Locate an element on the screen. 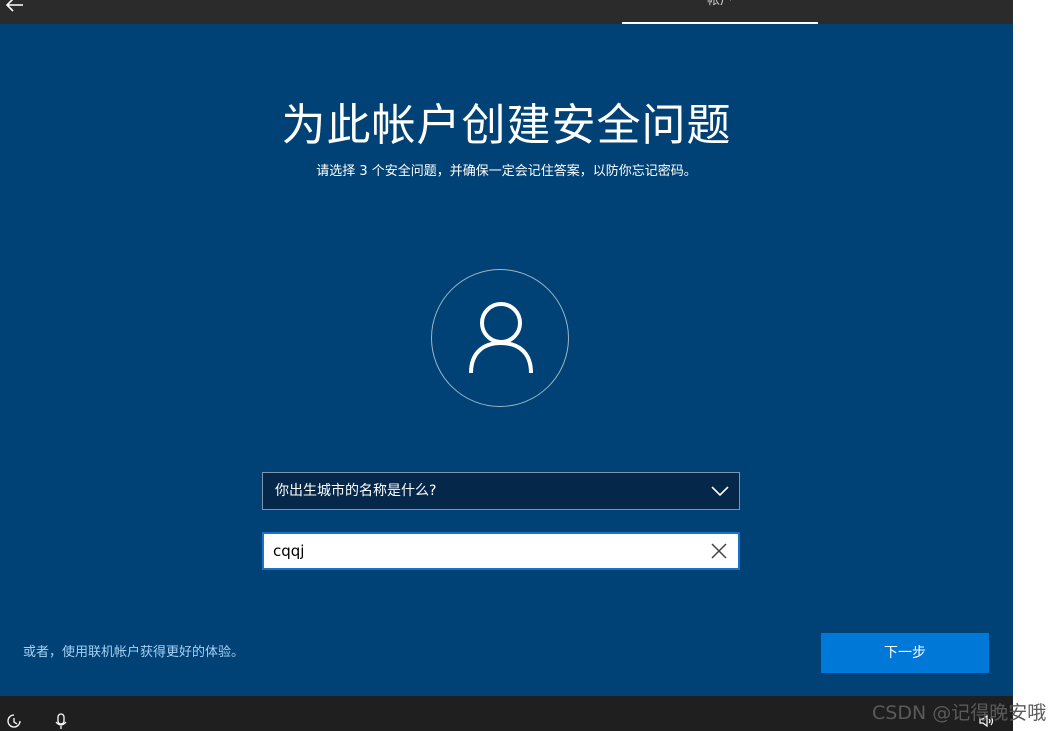 This screenshot has height=731, width=1058. back-arrow-icon is located at coordinates (14, 6).